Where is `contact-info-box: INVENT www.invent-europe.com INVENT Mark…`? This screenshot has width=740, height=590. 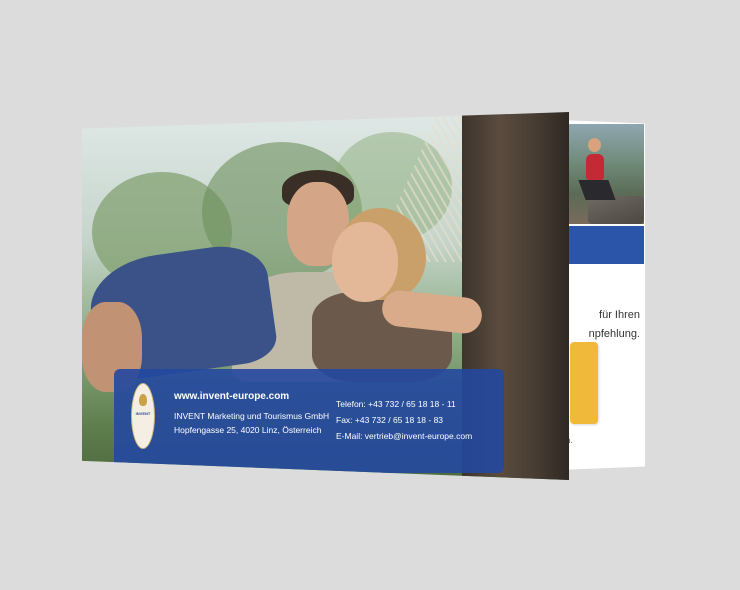 contact-info-box: INVENT www.invent-europe.com INVENT Mark… is located at coordinates (309, 421).